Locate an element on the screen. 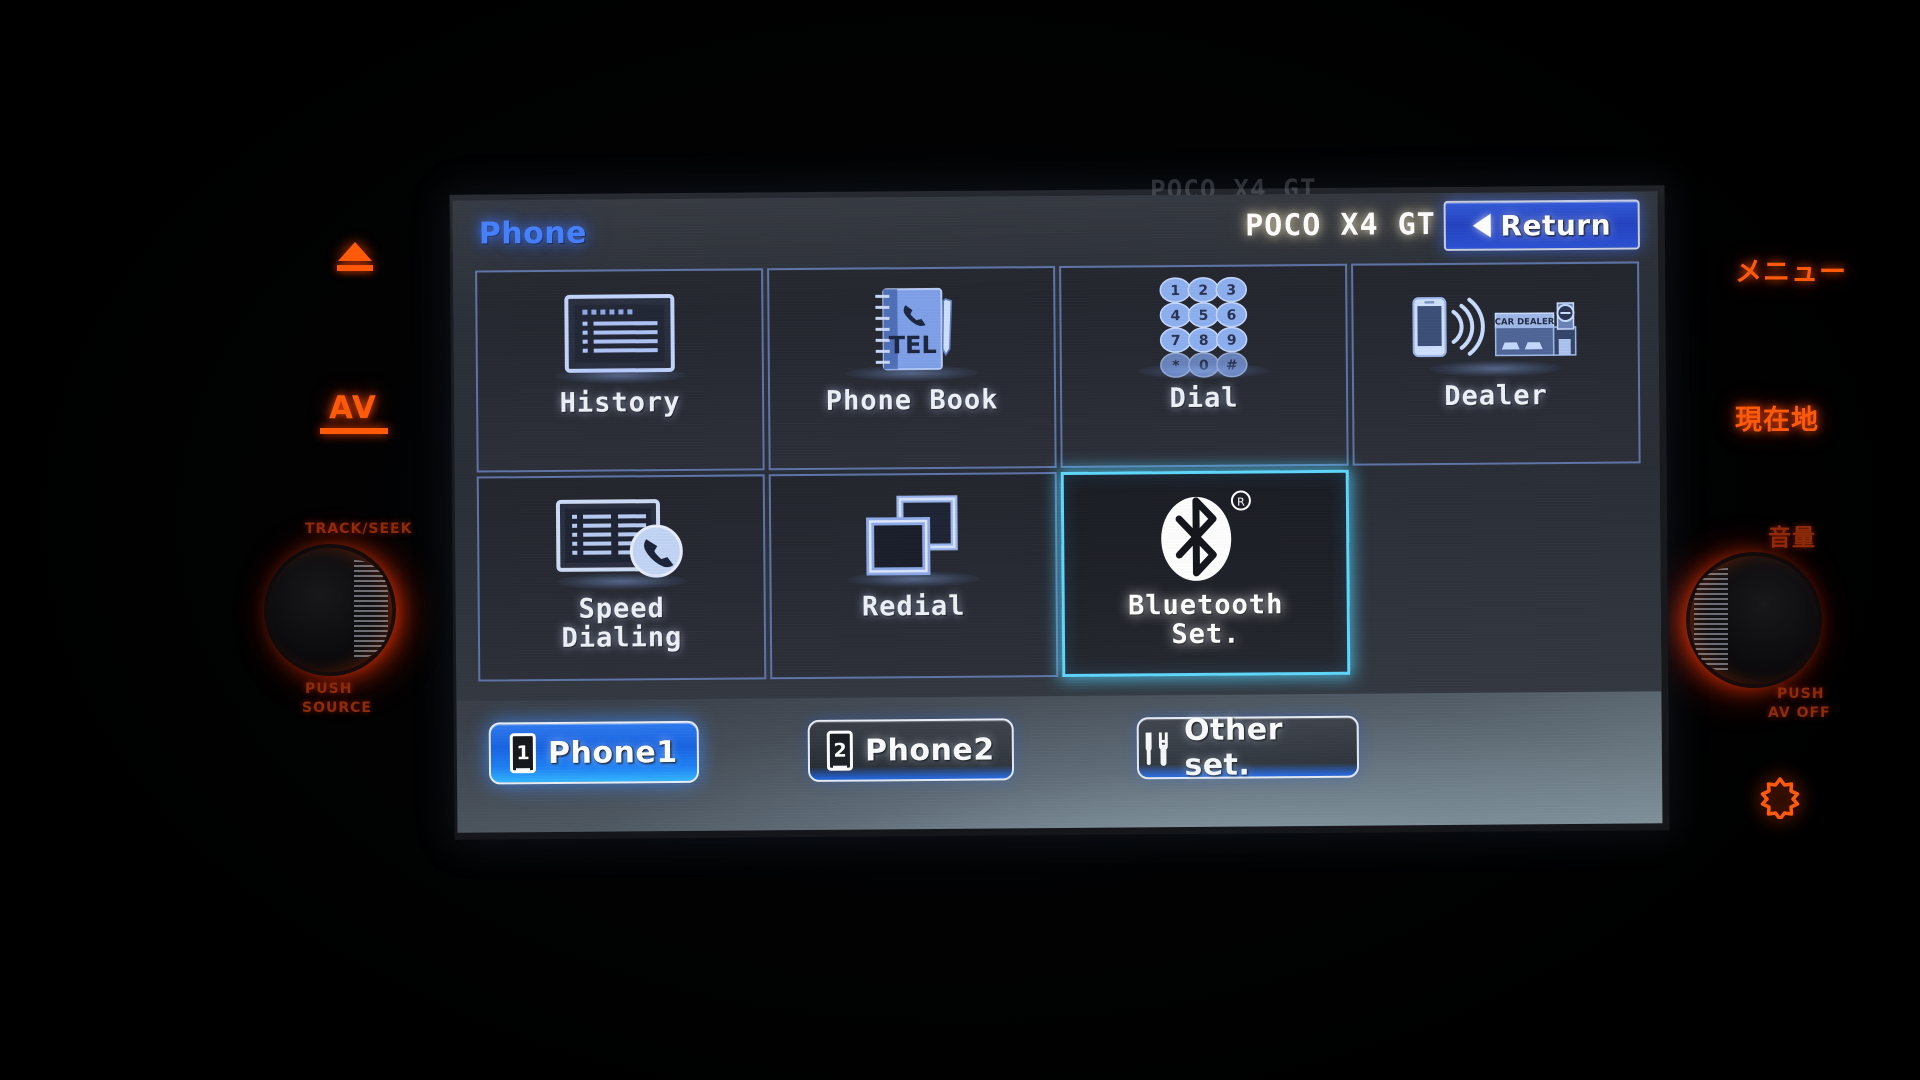 This screenshot has width=1920, height=1080. current-location-button-label: 現在地 is located at coordinates (1777, 417).